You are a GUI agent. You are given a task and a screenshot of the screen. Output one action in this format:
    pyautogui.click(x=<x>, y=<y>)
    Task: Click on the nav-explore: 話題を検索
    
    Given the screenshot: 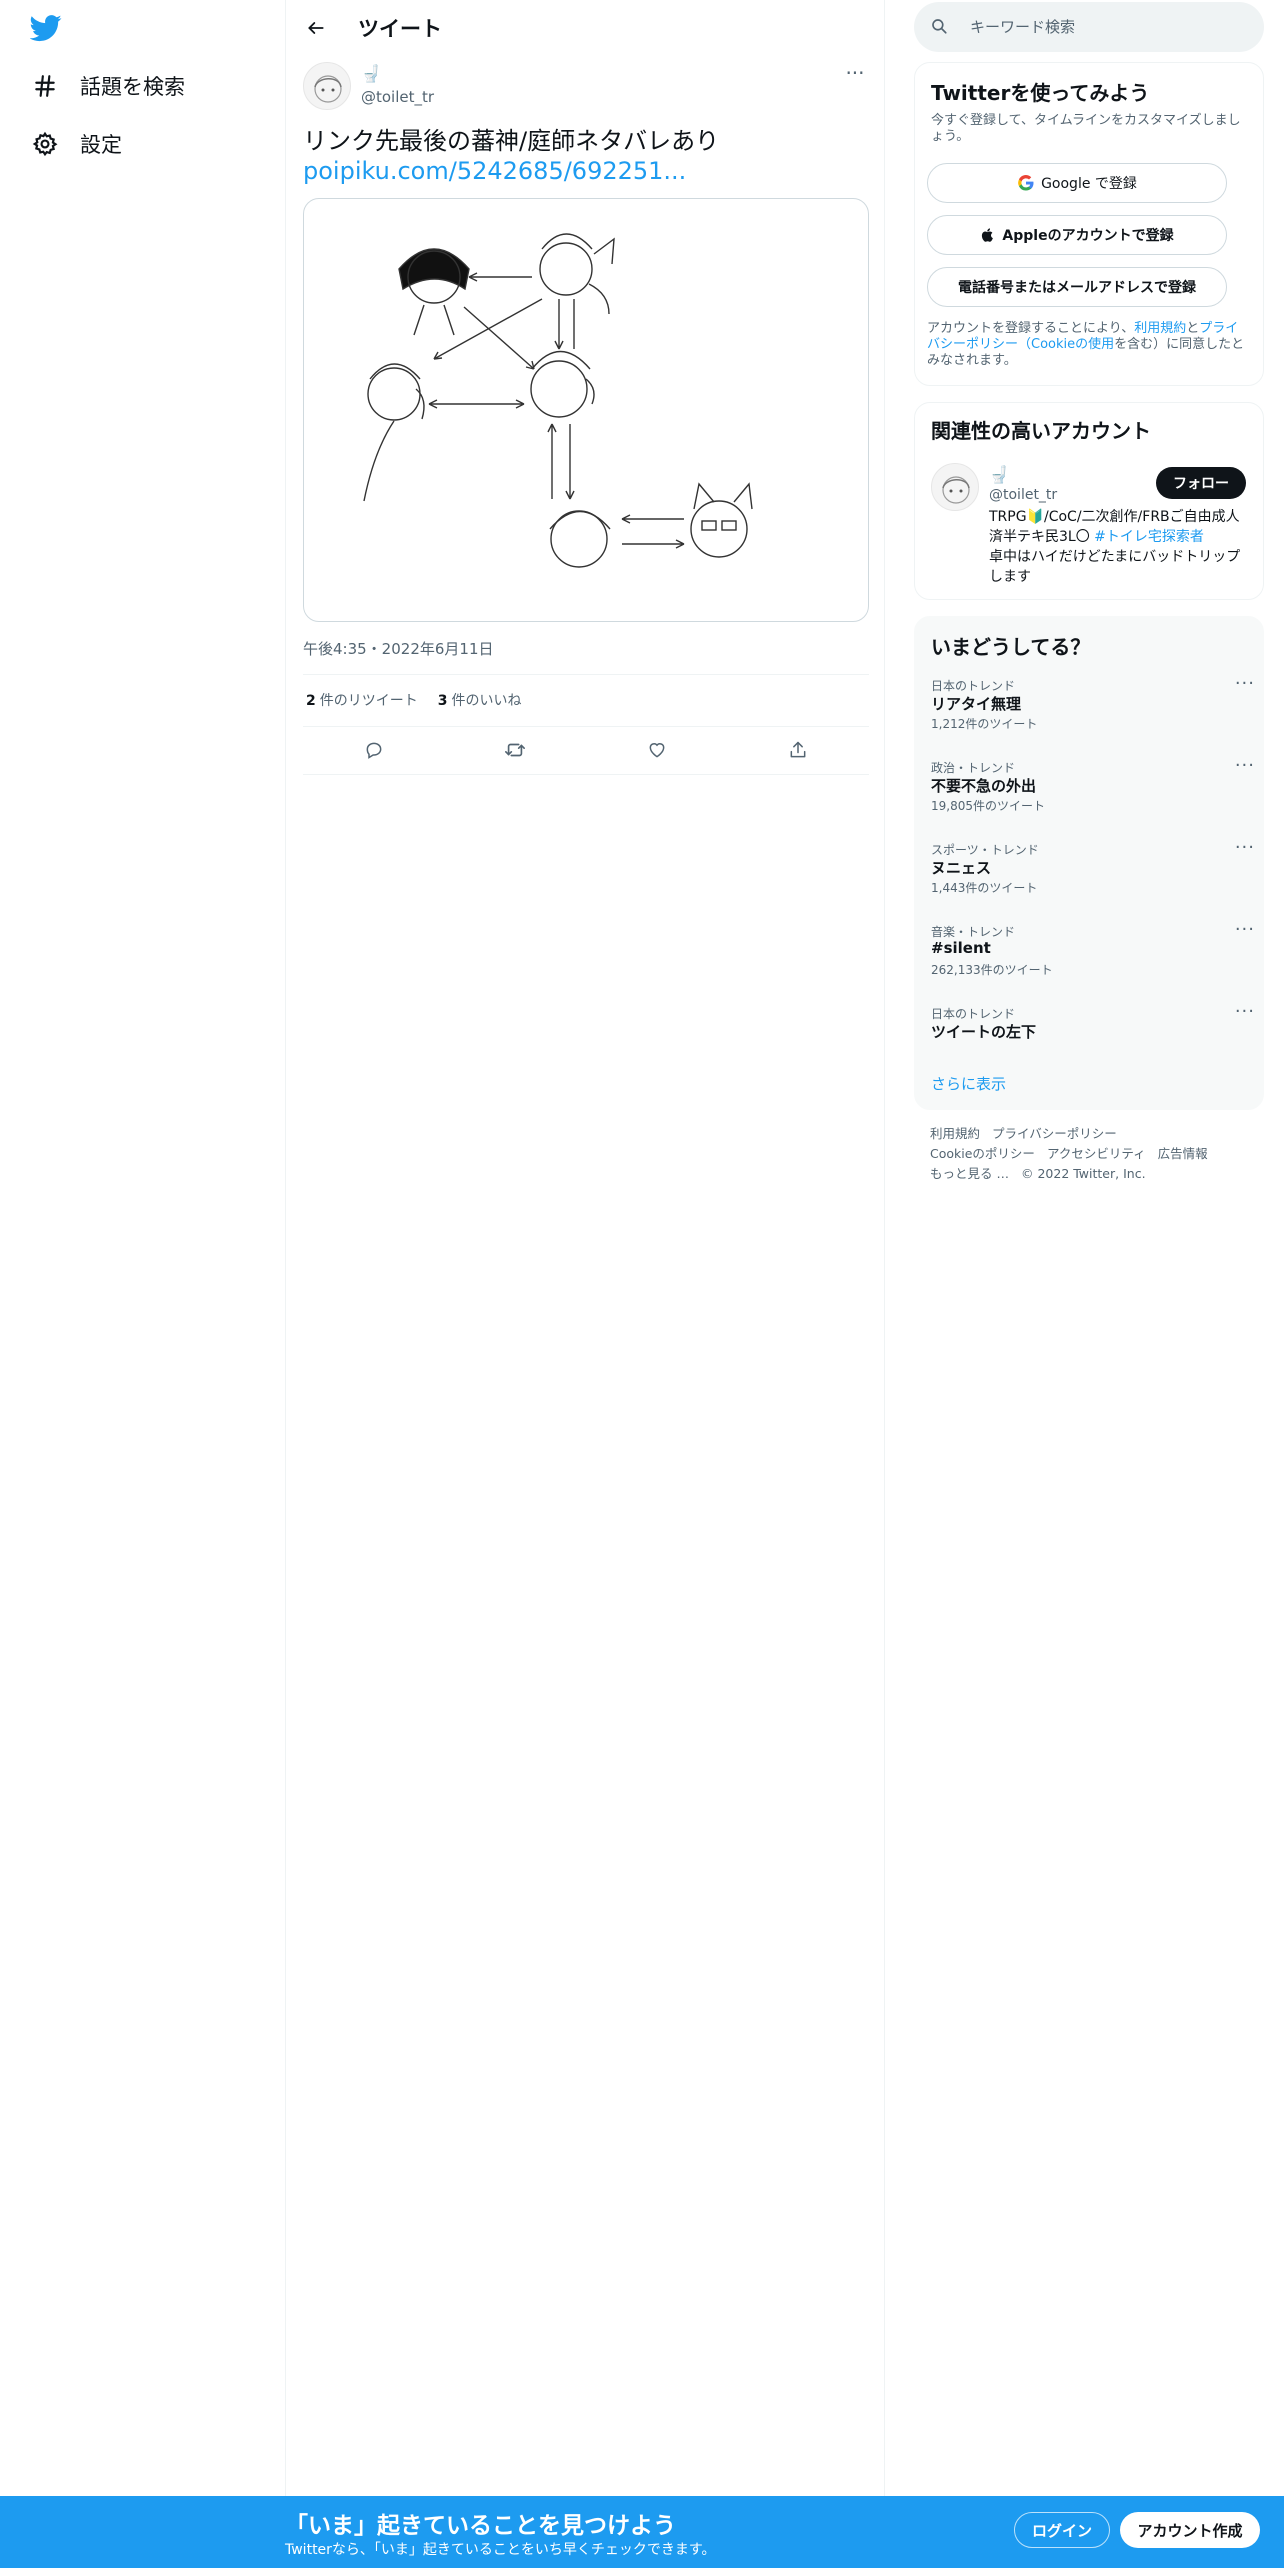 What is the action you would take?
    pyautogui.click(x=107, y=86)
    